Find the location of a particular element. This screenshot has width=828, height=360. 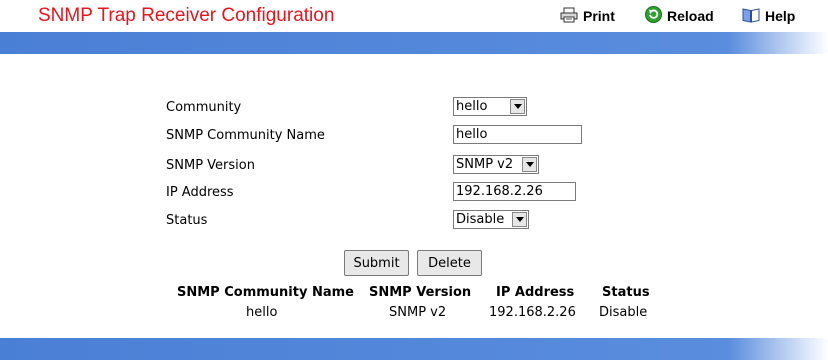

header-divider-bar is located at coordinates (414, 43).